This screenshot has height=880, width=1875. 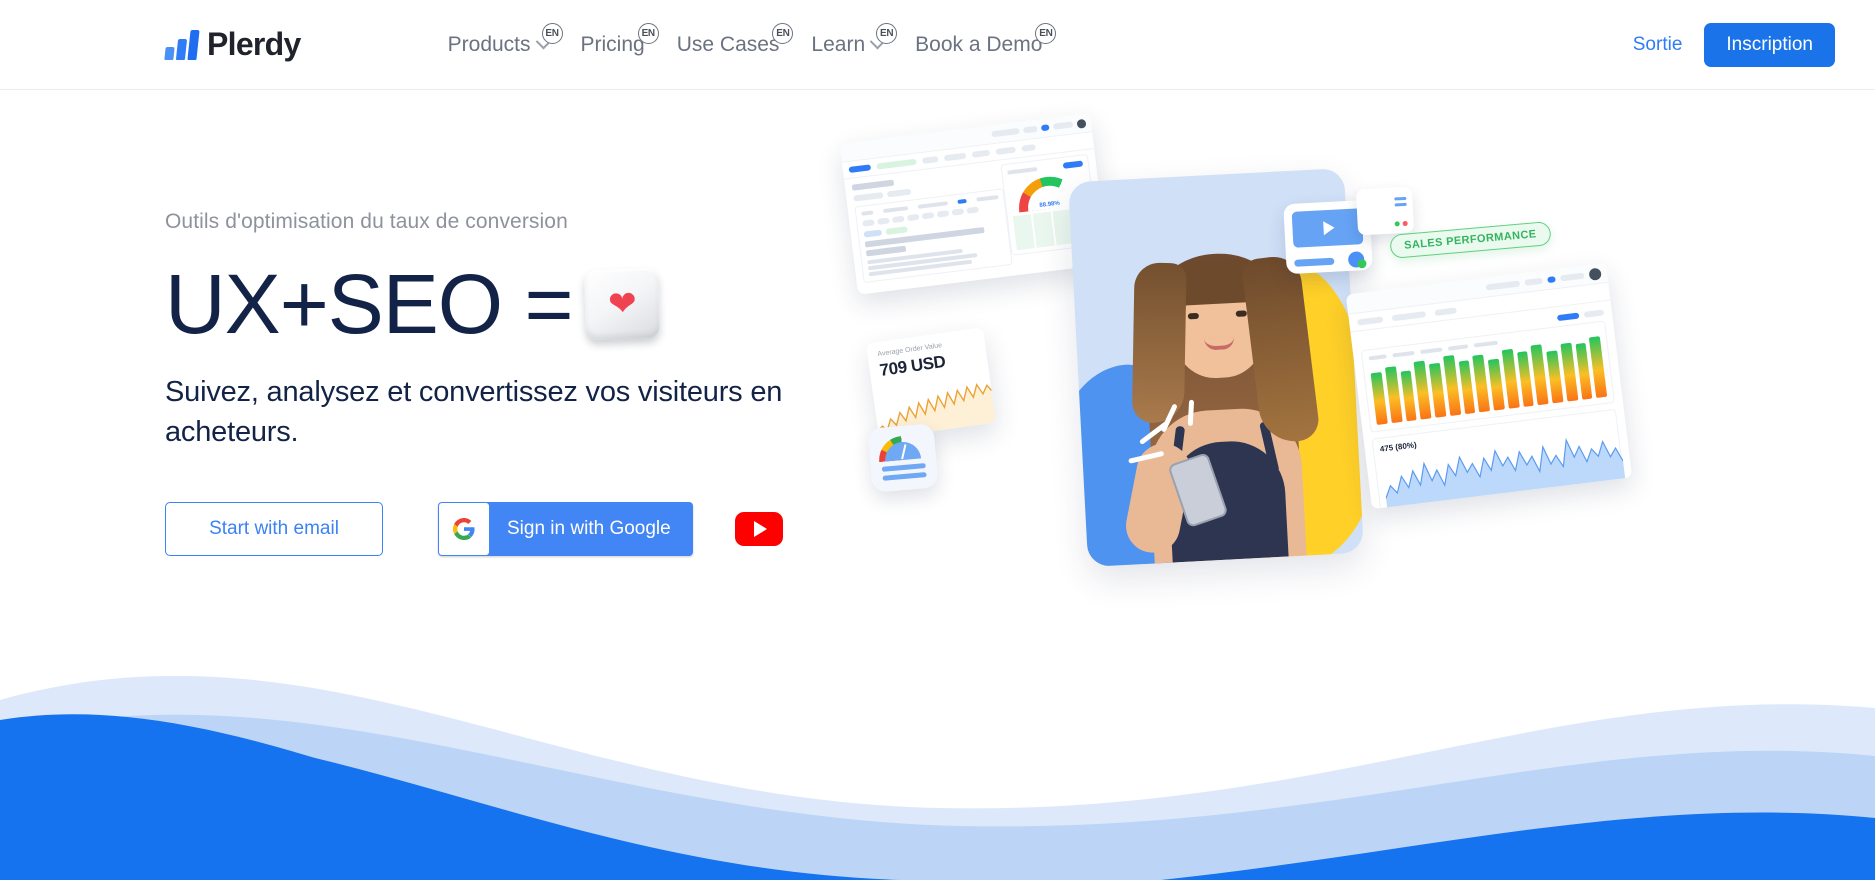 I want to click on header-actions: Sortie Inscription, so click(x=1723, y=44).